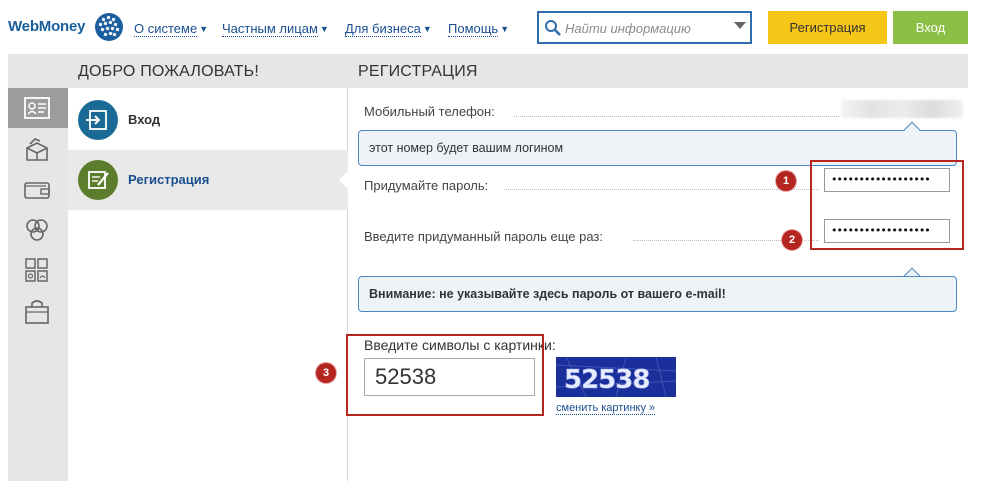  I want to click on sidebar-item-services, so click(38, 270).